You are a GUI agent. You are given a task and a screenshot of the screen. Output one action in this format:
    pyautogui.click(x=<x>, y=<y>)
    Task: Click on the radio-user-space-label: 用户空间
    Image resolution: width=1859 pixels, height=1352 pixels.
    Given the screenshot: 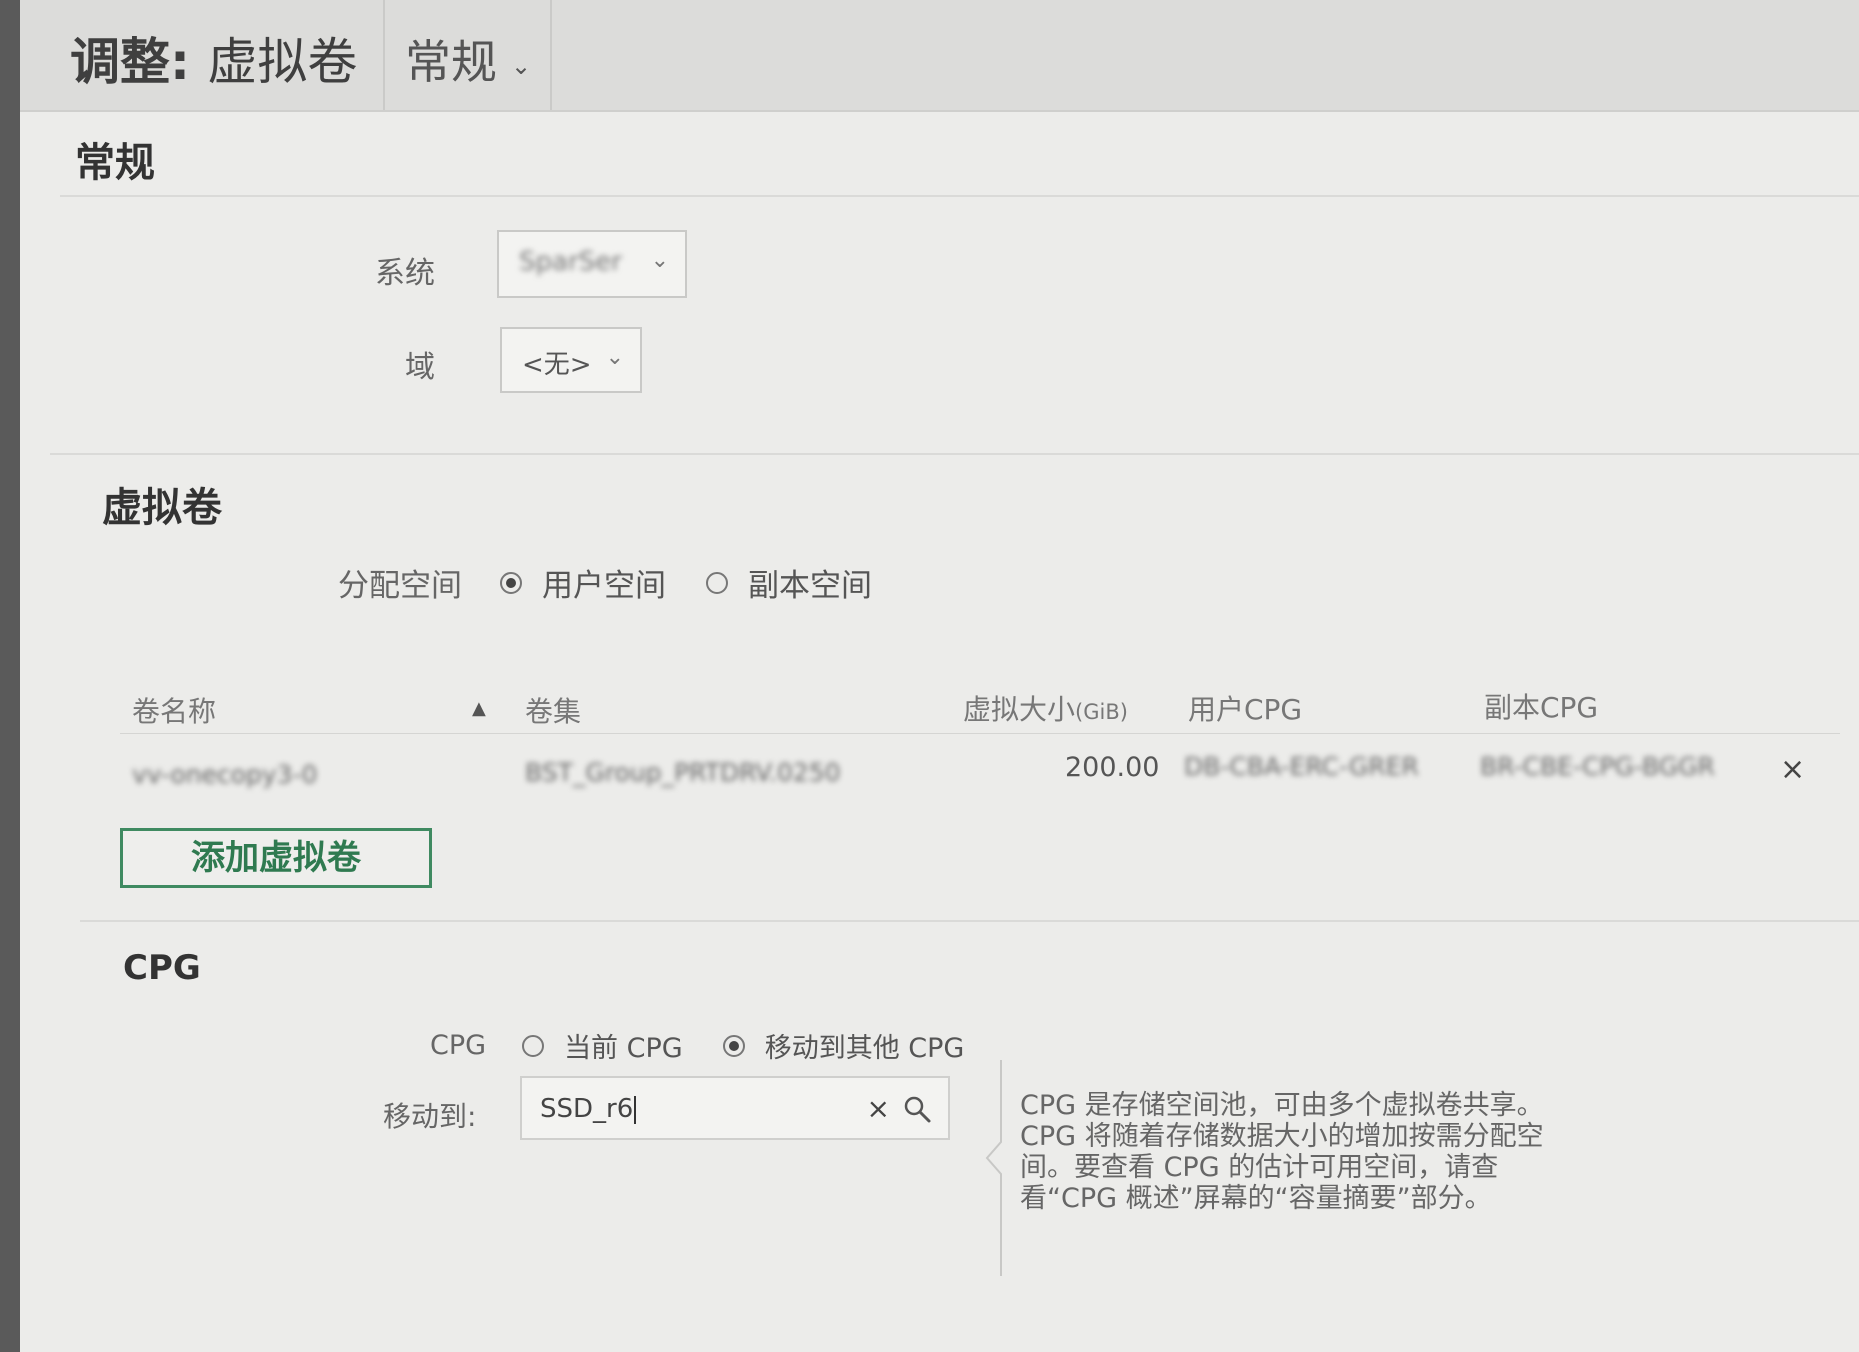 What is the action you would take?
    pyautogui.click(x=604, y=582)
    